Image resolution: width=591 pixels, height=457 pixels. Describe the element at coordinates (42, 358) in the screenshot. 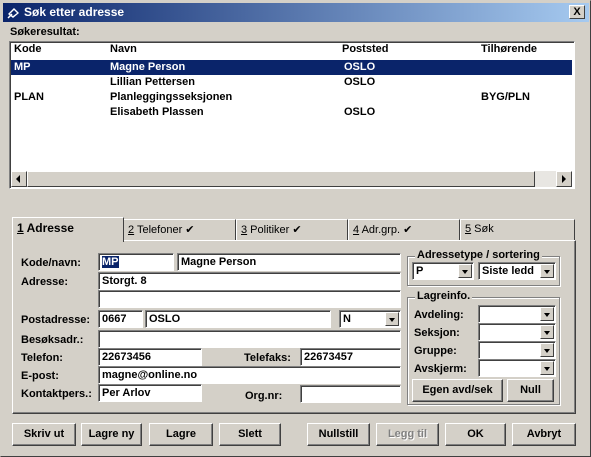

I see `telefon-label: Telefon:` at that location.